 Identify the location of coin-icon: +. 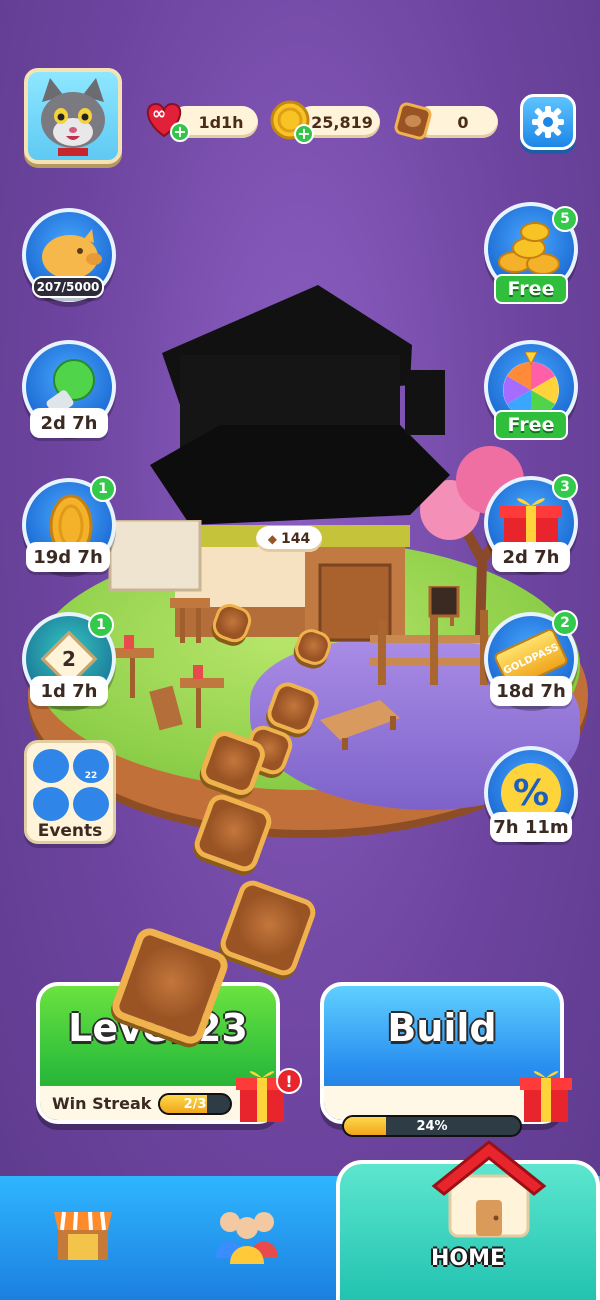
(292, 122).